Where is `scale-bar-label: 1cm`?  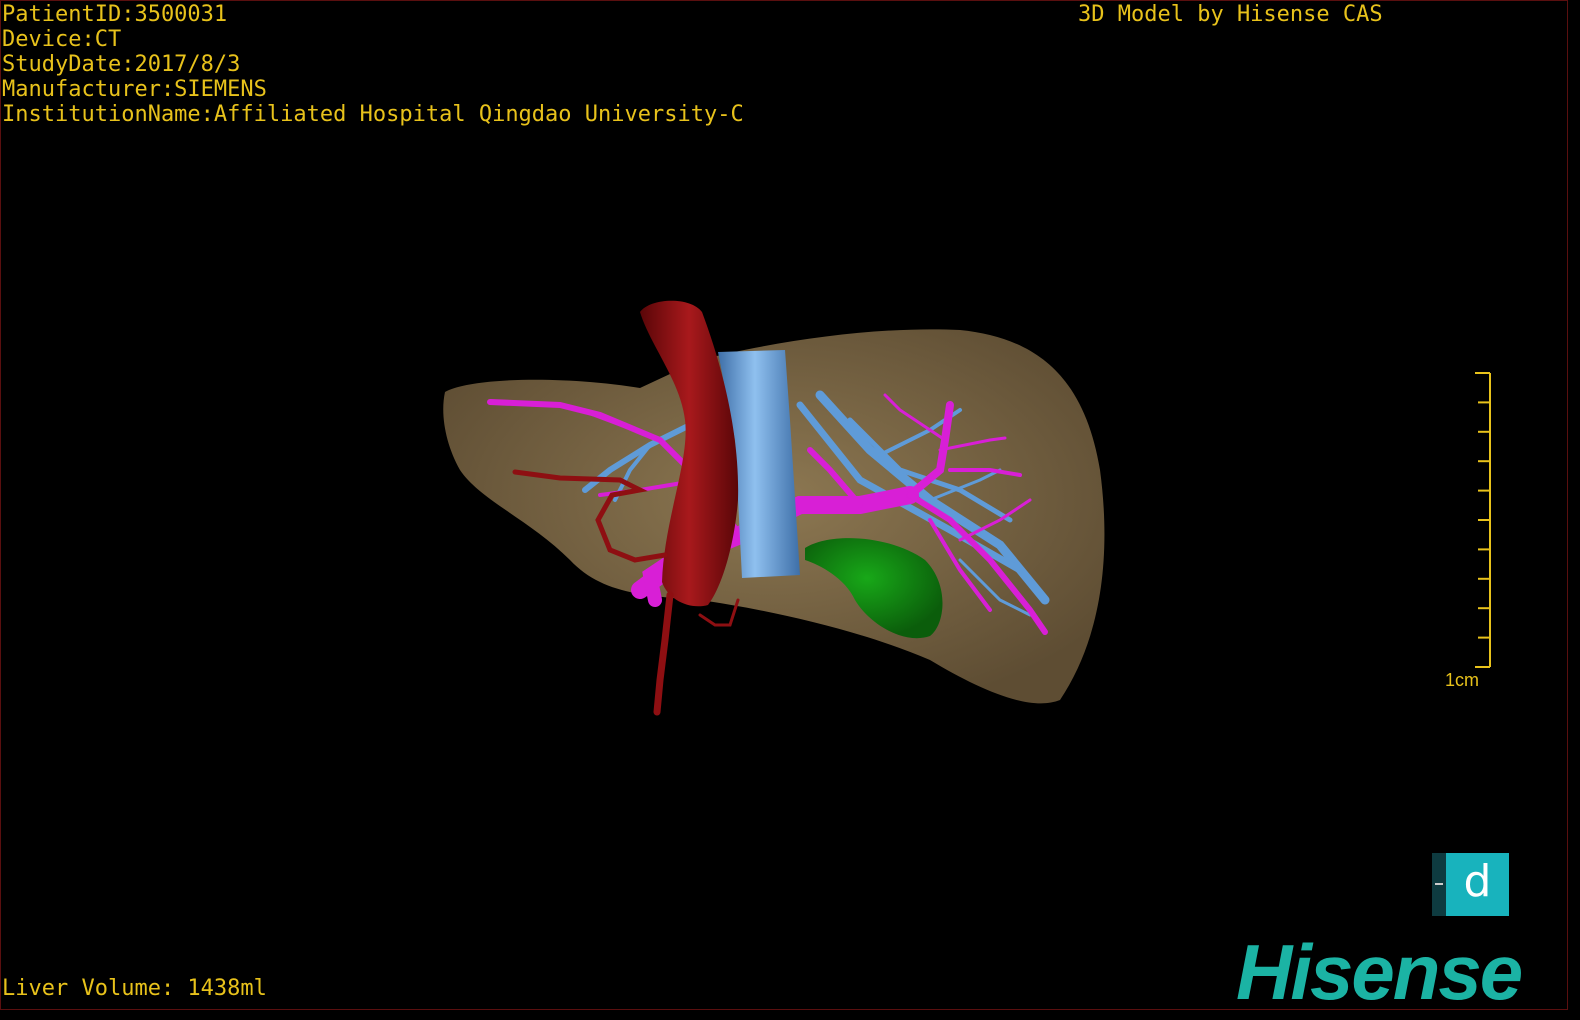
scale-bar-label: 1cm is located at coordinates (1462, 680).